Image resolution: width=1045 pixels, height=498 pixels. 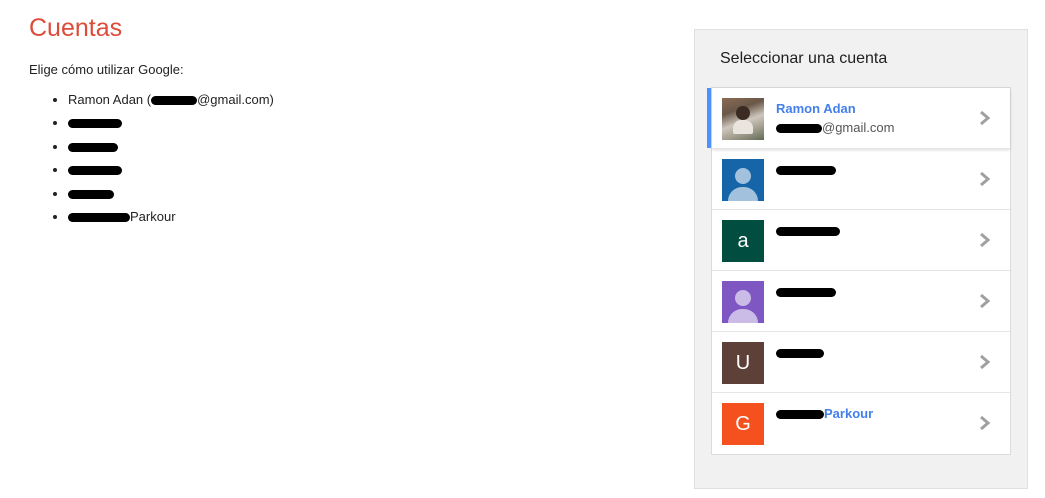 I want to click on list-item: Parkour, so click(x=171, y=218).